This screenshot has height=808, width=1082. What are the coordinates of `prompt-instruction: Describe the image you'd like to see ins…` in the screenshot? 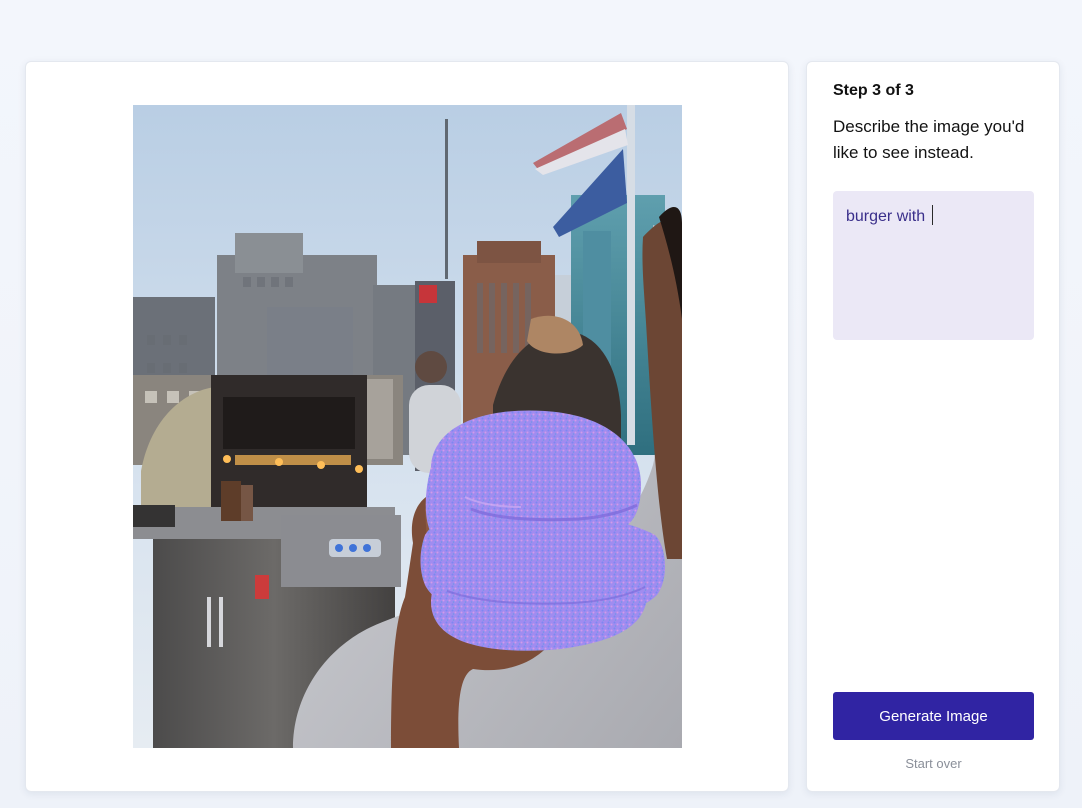 It's located at (929, 139).